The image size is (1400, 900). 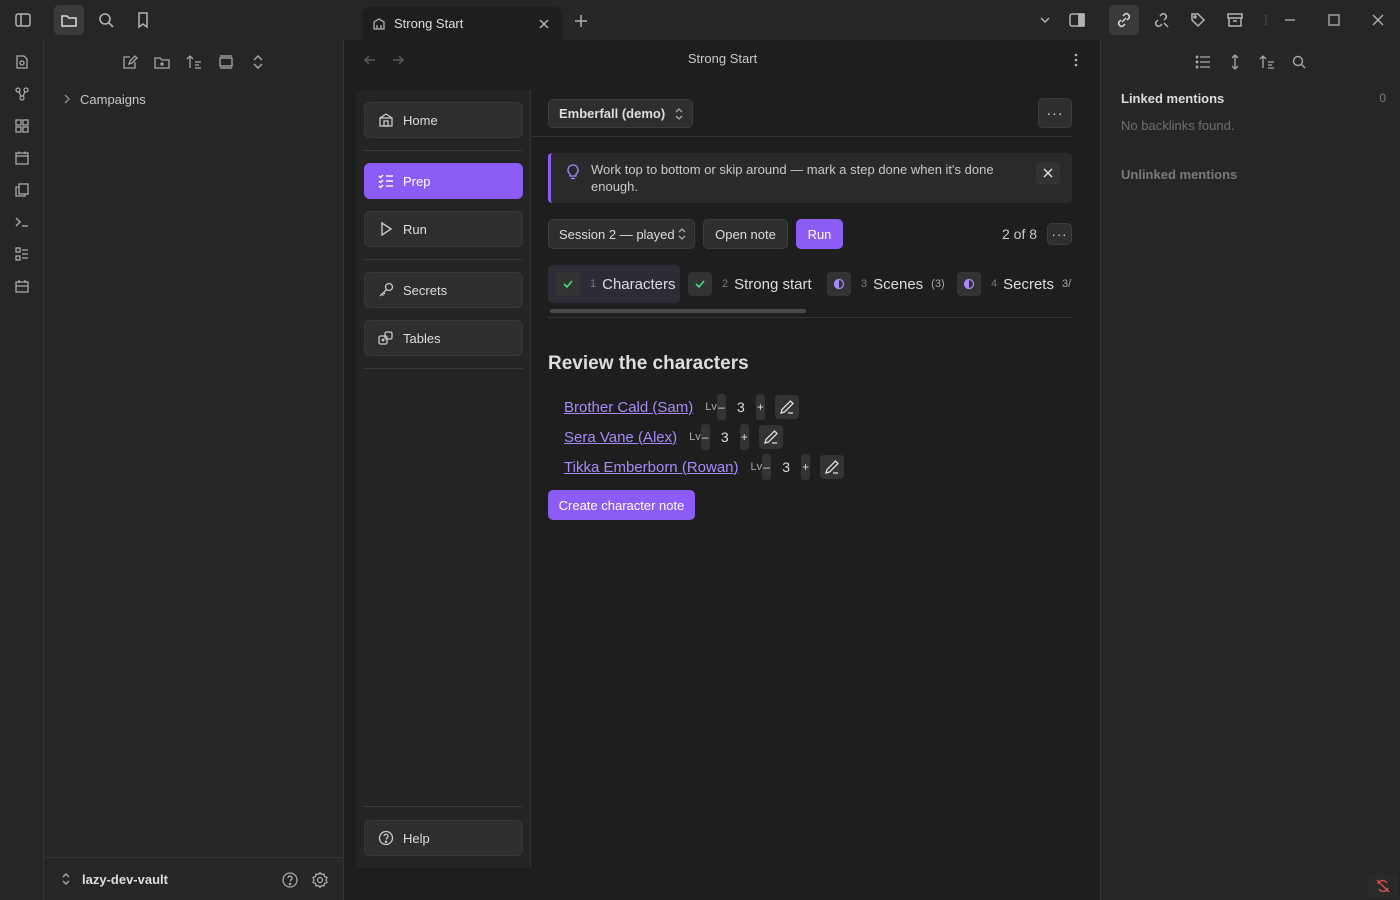 I want to click on list-view-icon, so click(x=1203, y=62).